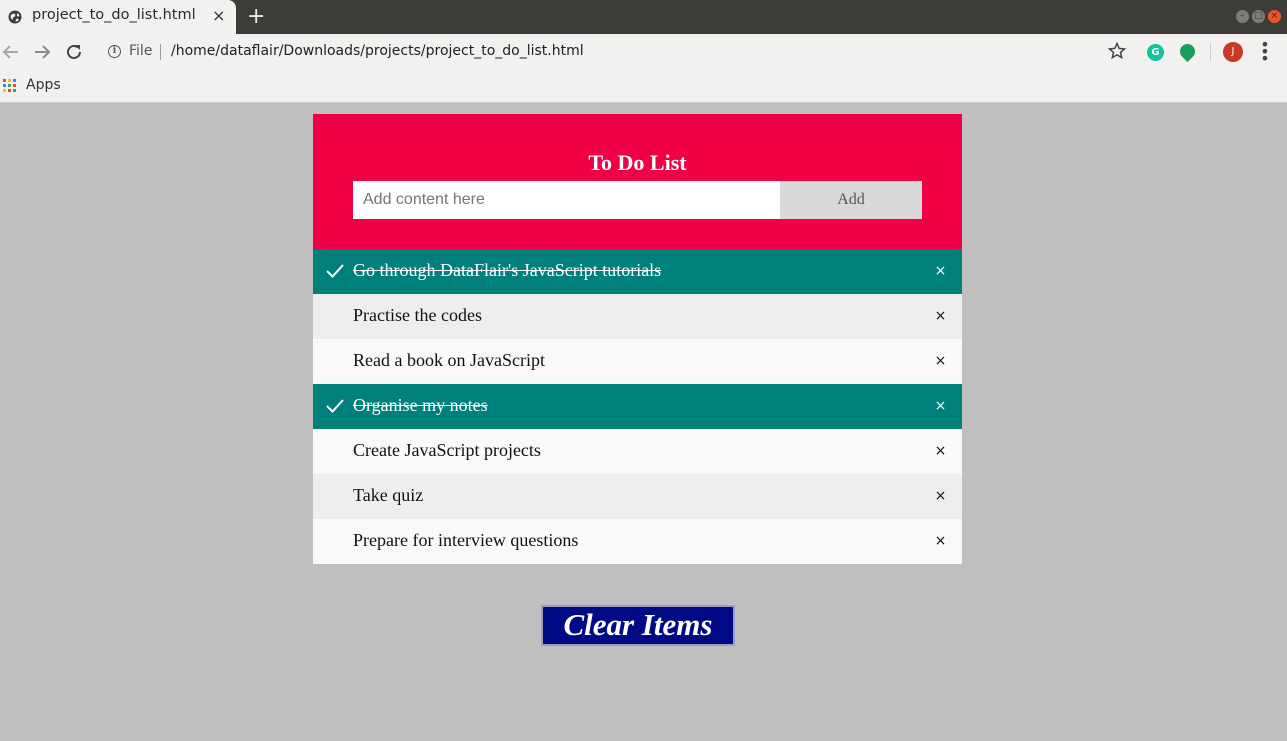  Describe the element at coordinates (643, 86) in the screenshot. I see `bookmarks-bar: Apps` at that location.